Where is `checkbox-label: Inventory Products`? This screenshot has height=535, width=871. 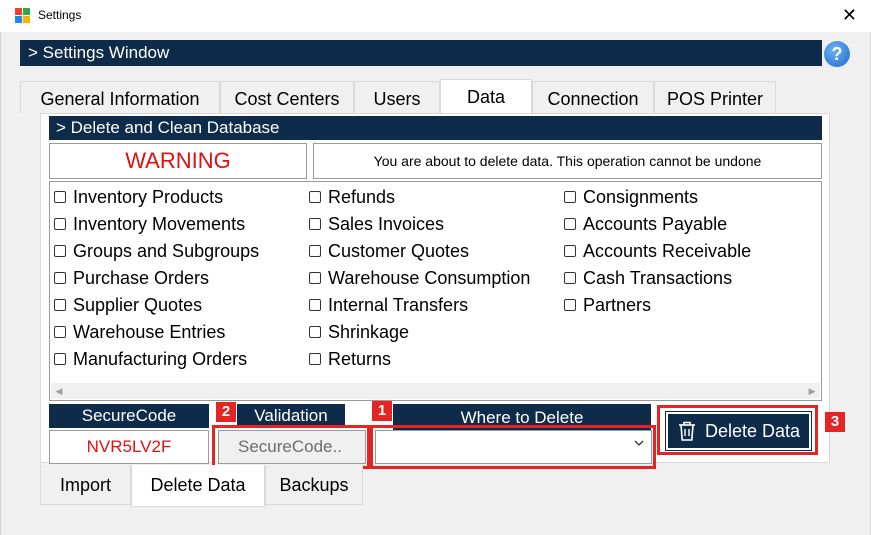
checkbox-label: Inventory Products is located at coordinates (148, 196).